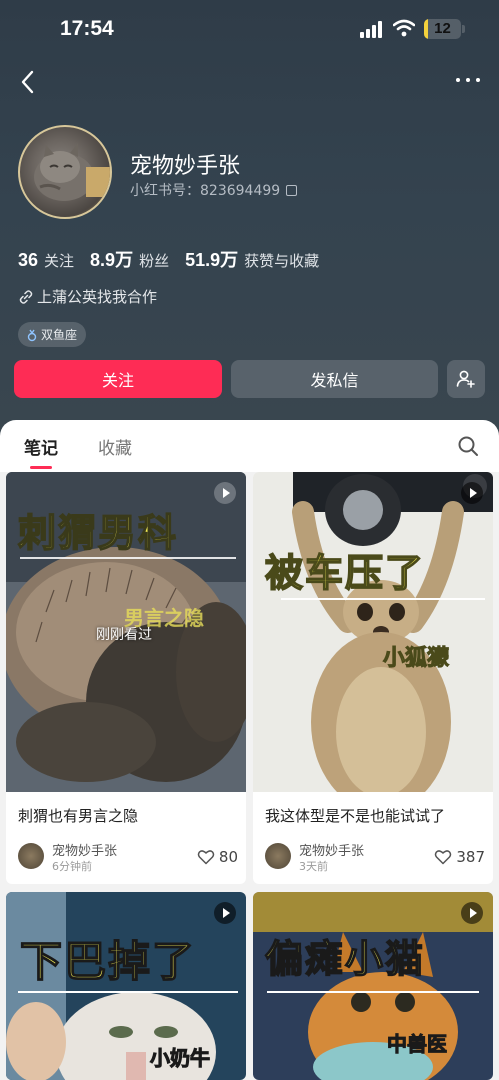 This screenshot has width=499, height=1080. I want to click on battery-level: 12, so click(442, 28).